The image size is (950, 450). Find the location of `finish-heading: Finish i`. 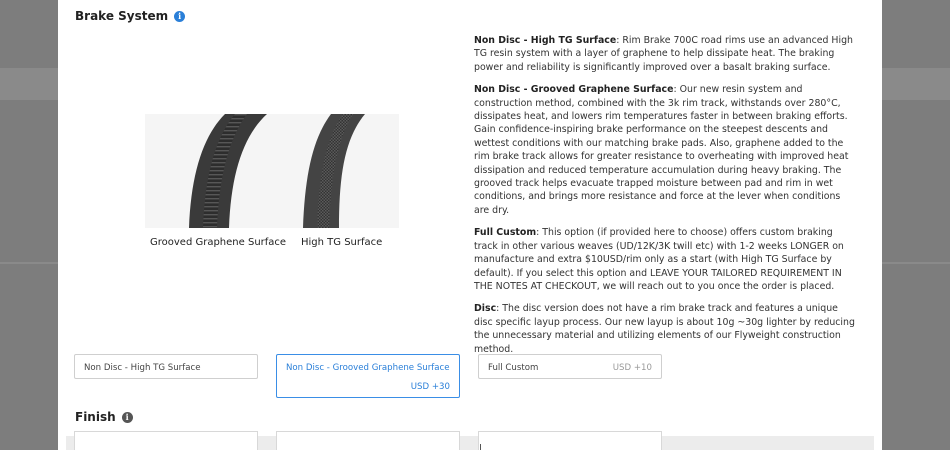

finish-heading: Finish i is located at coordinates (104, 417).